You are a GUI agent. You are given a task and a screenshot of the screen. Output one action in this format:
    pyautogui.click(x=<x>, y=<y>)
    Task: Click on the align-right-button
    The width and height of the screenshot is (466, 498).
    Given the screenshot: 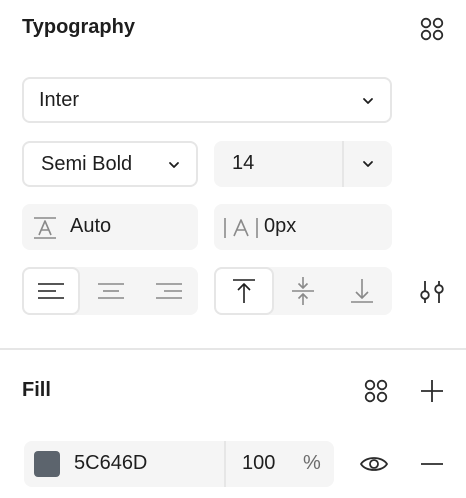 What is the action you would take?
    pyautogui.click(x=169, y=291)
    